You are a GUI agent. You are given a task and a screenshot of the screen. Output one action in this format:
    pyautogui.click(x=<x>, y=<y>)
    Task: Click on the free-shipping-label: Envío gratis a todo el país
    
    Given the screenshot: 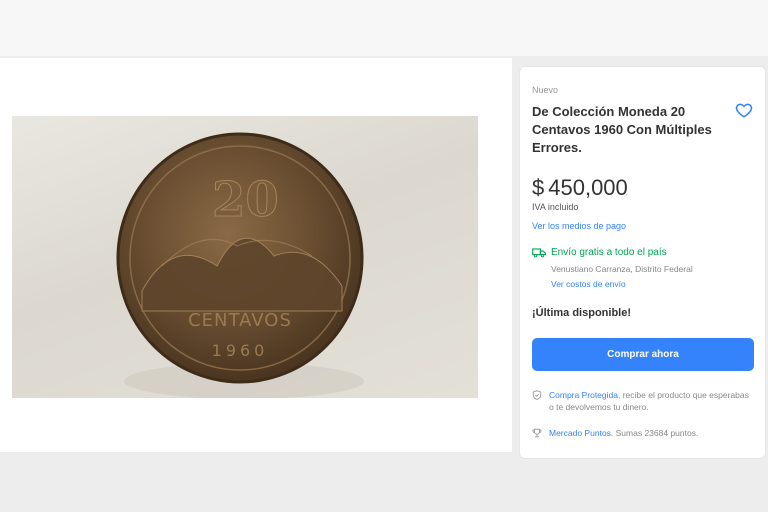 What is the action you would take?
    pyautogui.click(x=609, y=252)
    